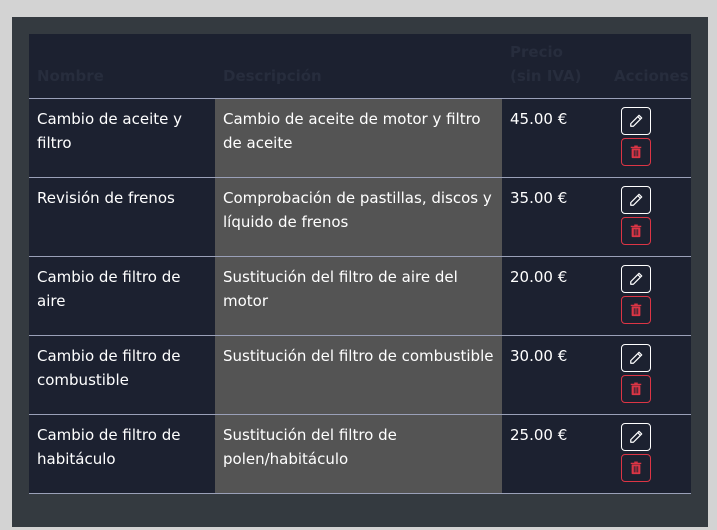 This screenshot has height=530, width=717. I want to click on header-price: Precio (sin IVA), so click(546, 64).